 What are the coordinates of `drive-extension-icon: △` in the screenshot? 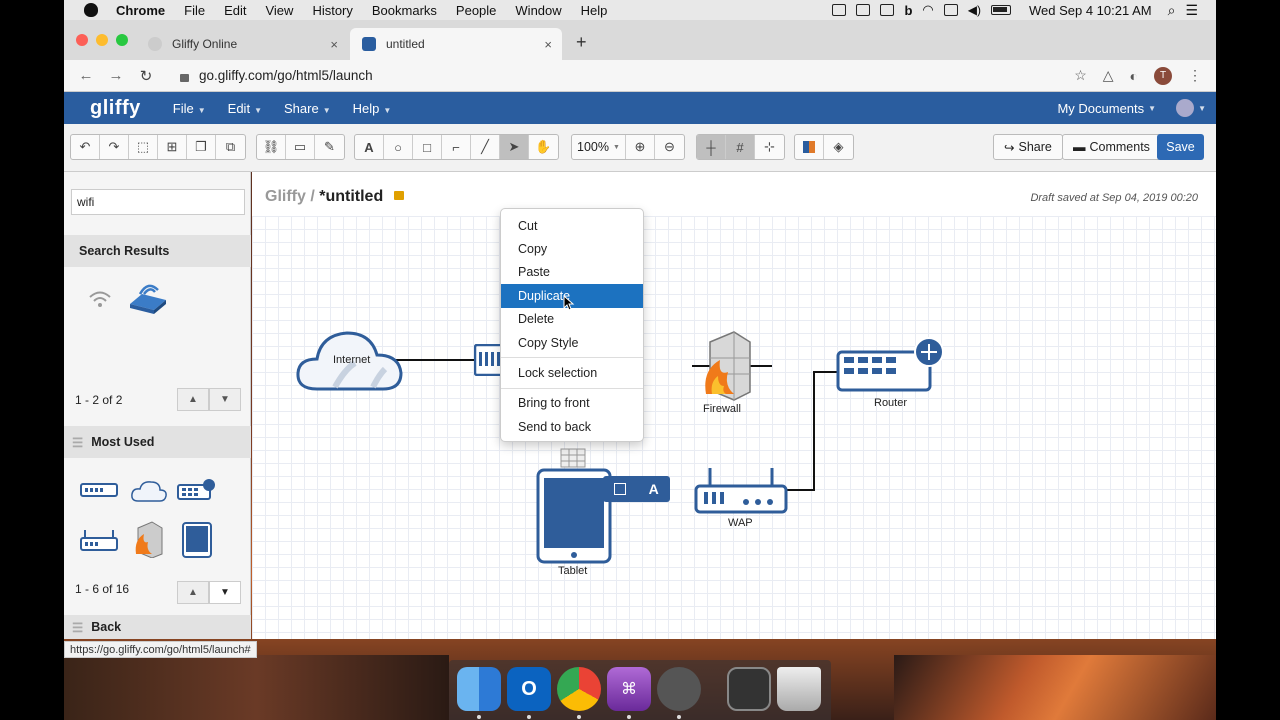 It's located at (1108, 75).